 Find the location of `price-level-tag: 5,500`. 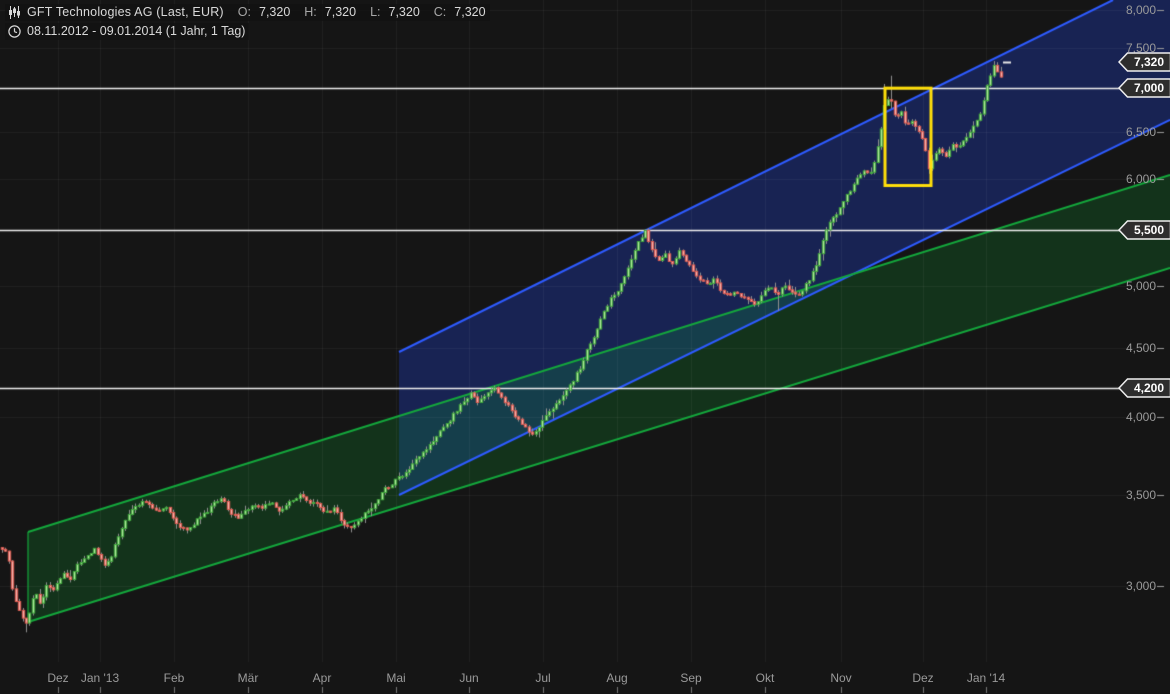

price-level-tag: 5,500 is located at coordinates (1144, 229).